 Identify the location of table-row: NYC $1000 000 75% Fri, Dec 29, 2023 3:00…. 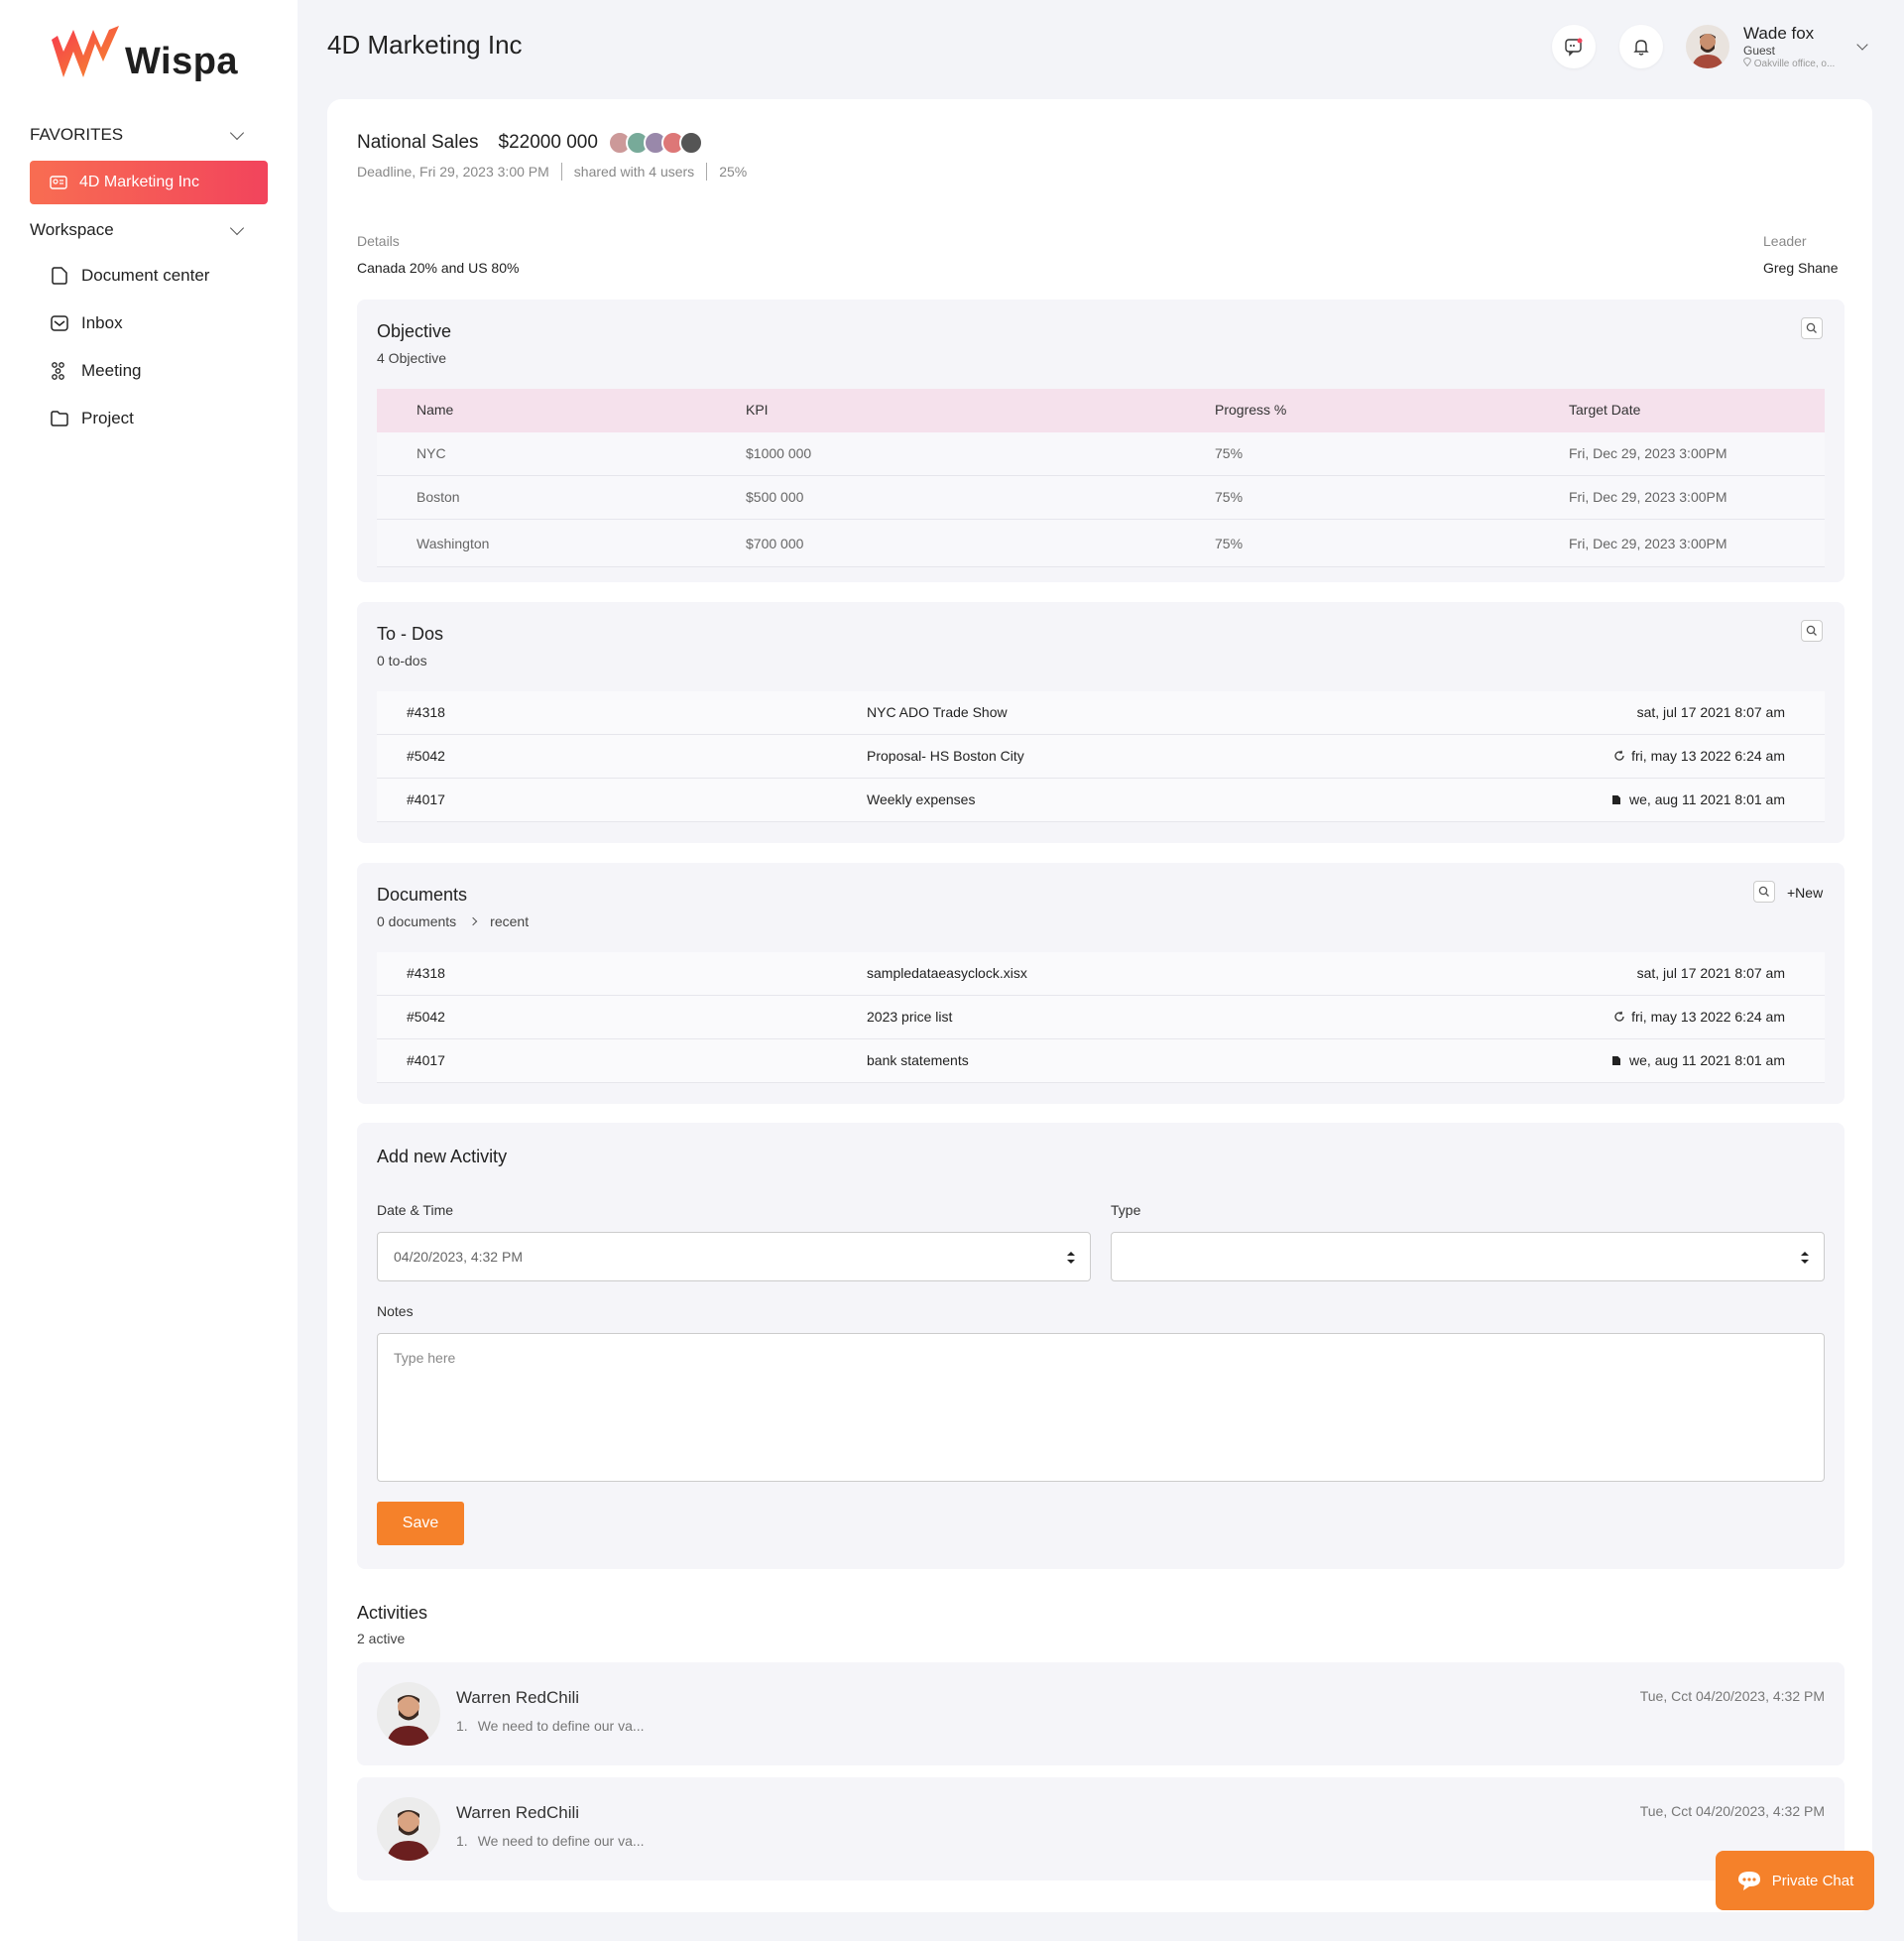
(1101, 454).